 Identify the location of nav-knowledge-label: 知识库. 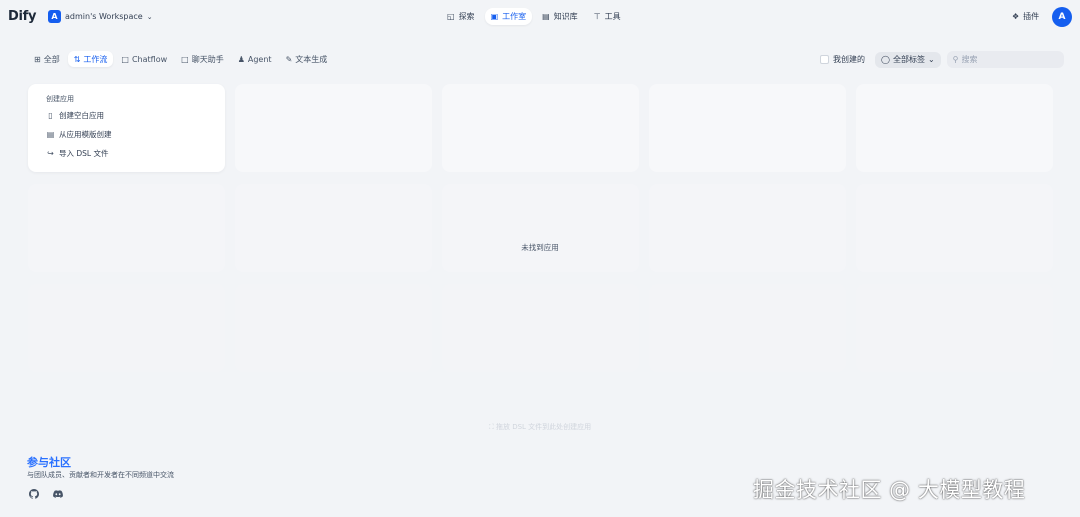
(565, 16).